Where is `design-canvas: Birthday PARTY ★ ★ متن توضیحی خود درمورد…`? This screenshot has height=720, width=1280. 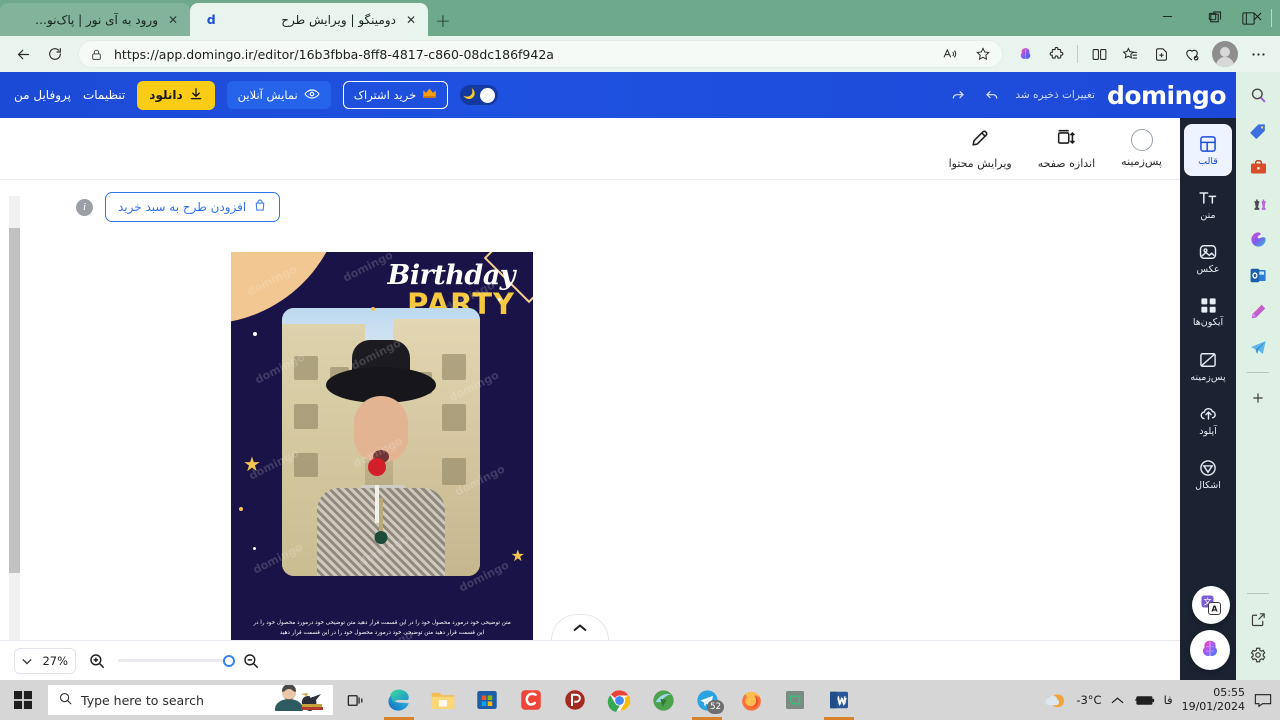
design-canvas: Birthday PARTY ★ ★ متن توضیحی خود درمورد… is located at coordinates (382, 446).